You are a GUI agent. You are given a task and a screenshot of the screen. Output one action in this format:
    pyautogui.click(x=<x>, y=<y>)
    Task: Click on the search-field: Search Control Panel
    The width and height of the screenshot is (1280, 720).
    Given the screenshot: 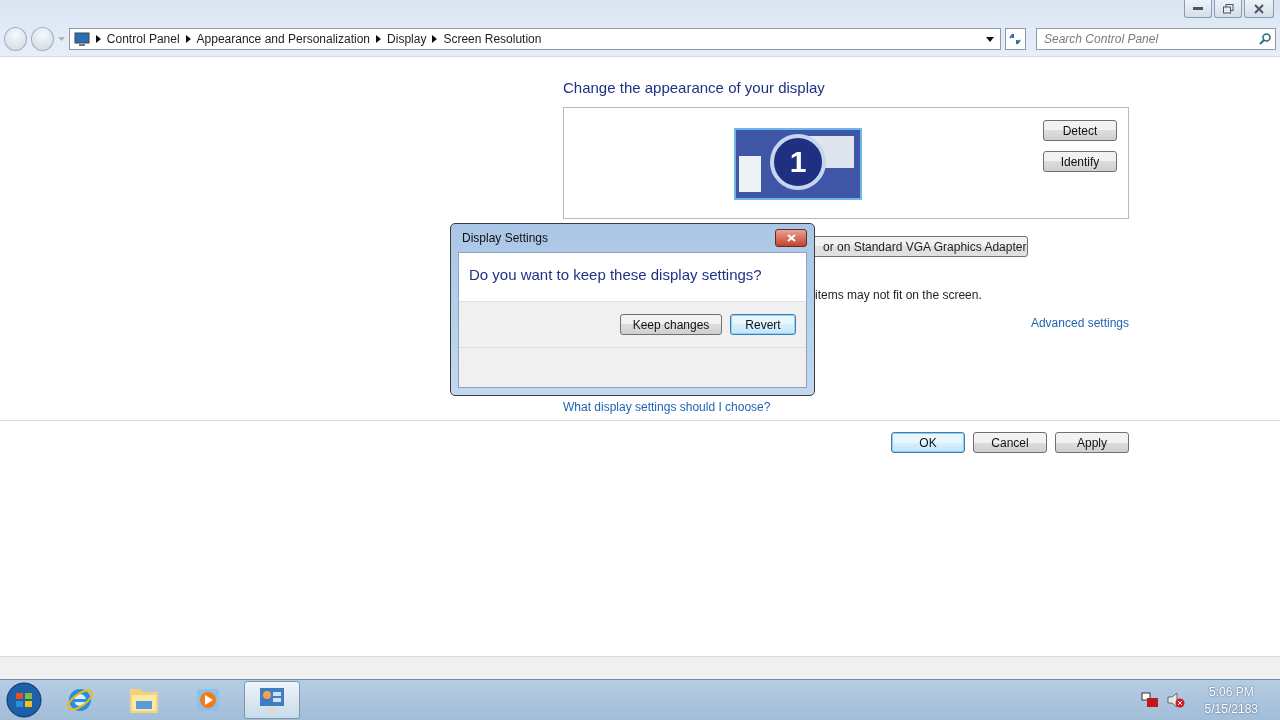 What is the action you would take?
    pyautogui.click(x=1156, y=39)
    